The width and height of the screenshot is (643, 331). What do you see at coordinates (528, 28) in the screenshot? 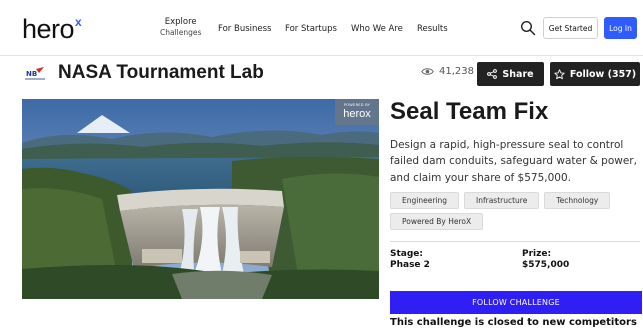
I see `search-icon` at bounding box center [528, 28].